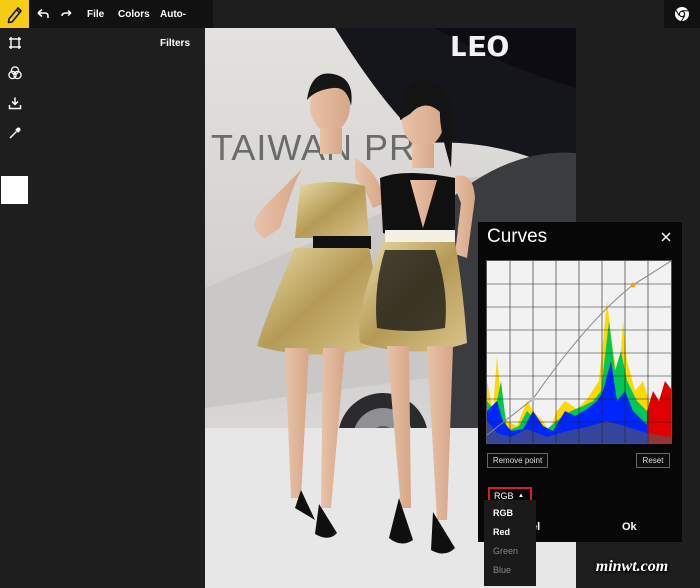 This screenshot has width=700, height=588. I want to click on redo-icon, so click(66, 13).